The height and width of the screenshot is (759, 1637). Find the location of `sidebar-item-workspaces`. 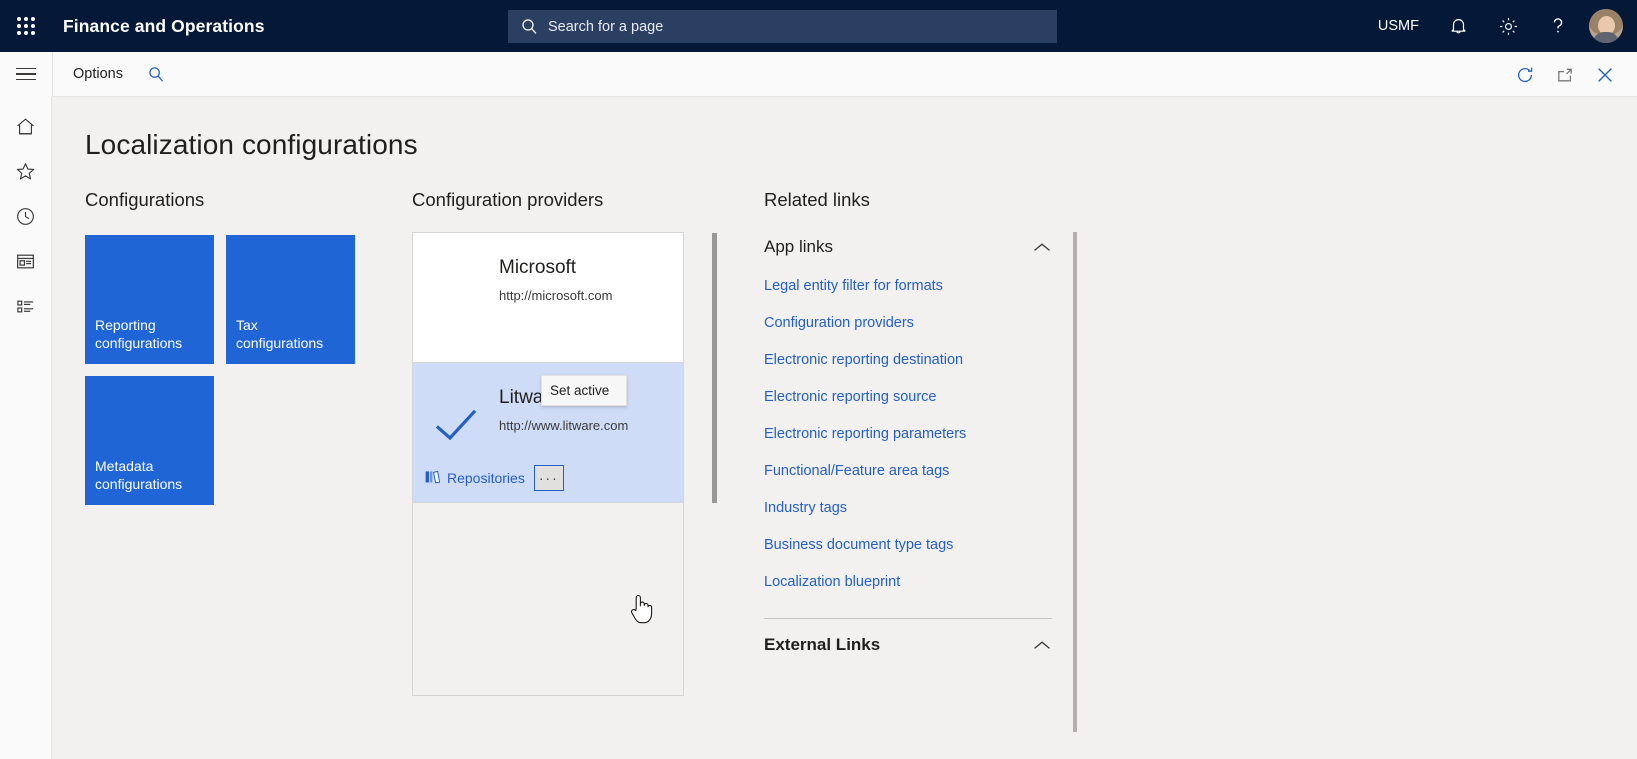

sidebar-item-workspaces is located at coordinates (26, 261).